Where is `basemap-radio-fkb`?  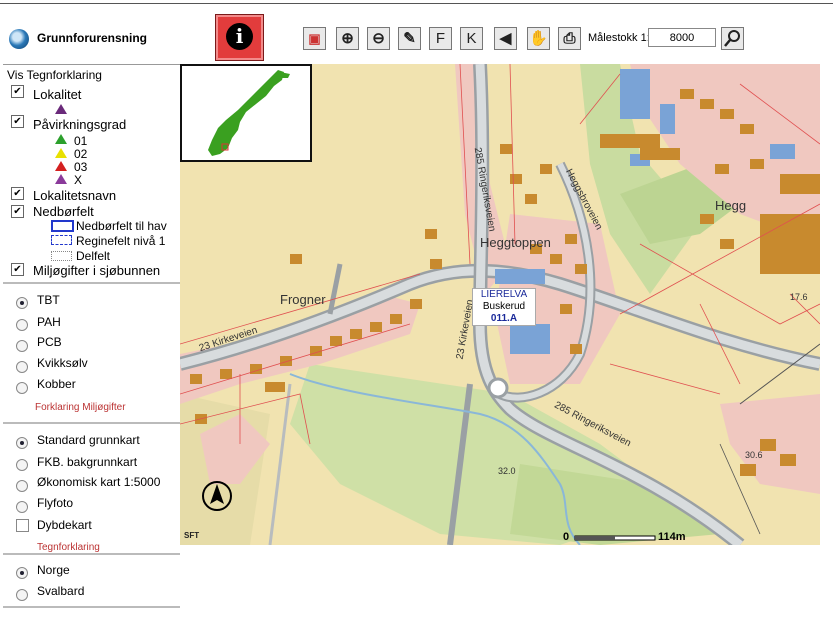 basemap-radio-fkb is located at coordinates (22, 465).